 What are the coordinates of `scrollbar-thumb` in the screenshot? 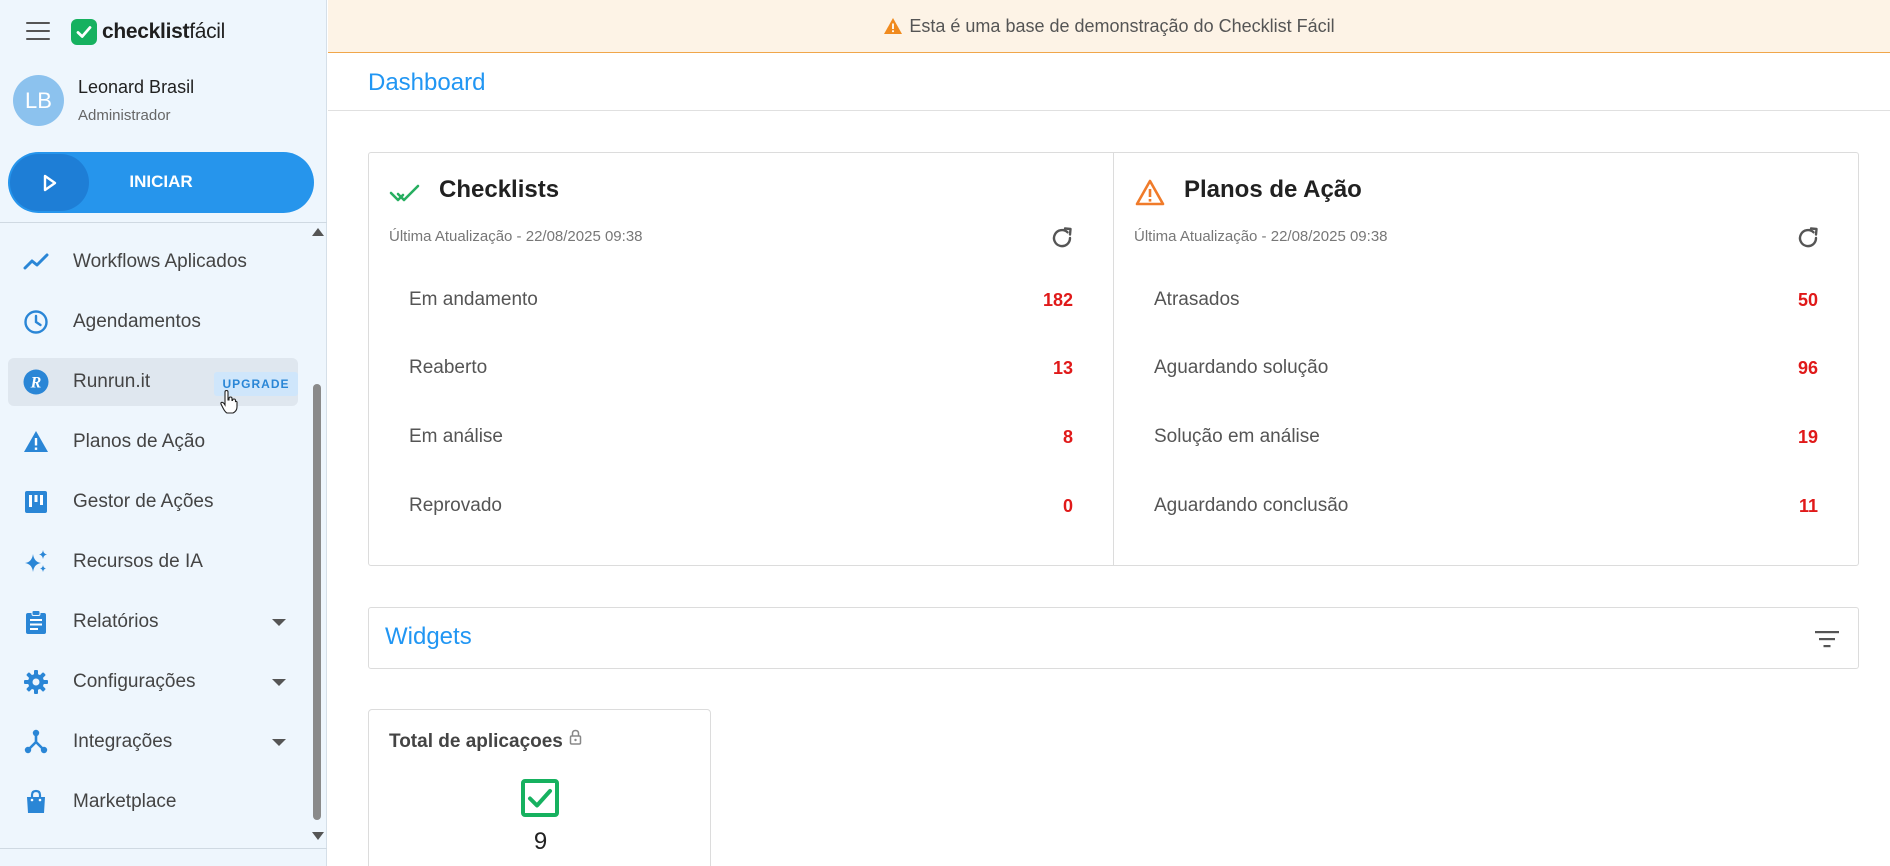 It's located at (317, 602).